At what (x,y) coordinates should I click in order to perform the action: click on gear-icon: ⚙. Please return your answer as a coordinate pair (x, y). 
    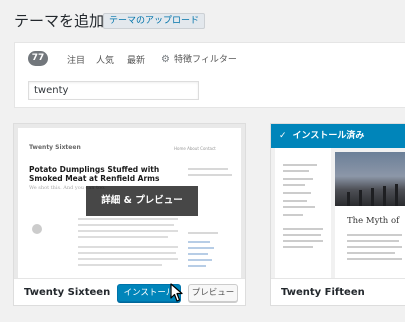
    Looking at the image, I should click on (165, 59).